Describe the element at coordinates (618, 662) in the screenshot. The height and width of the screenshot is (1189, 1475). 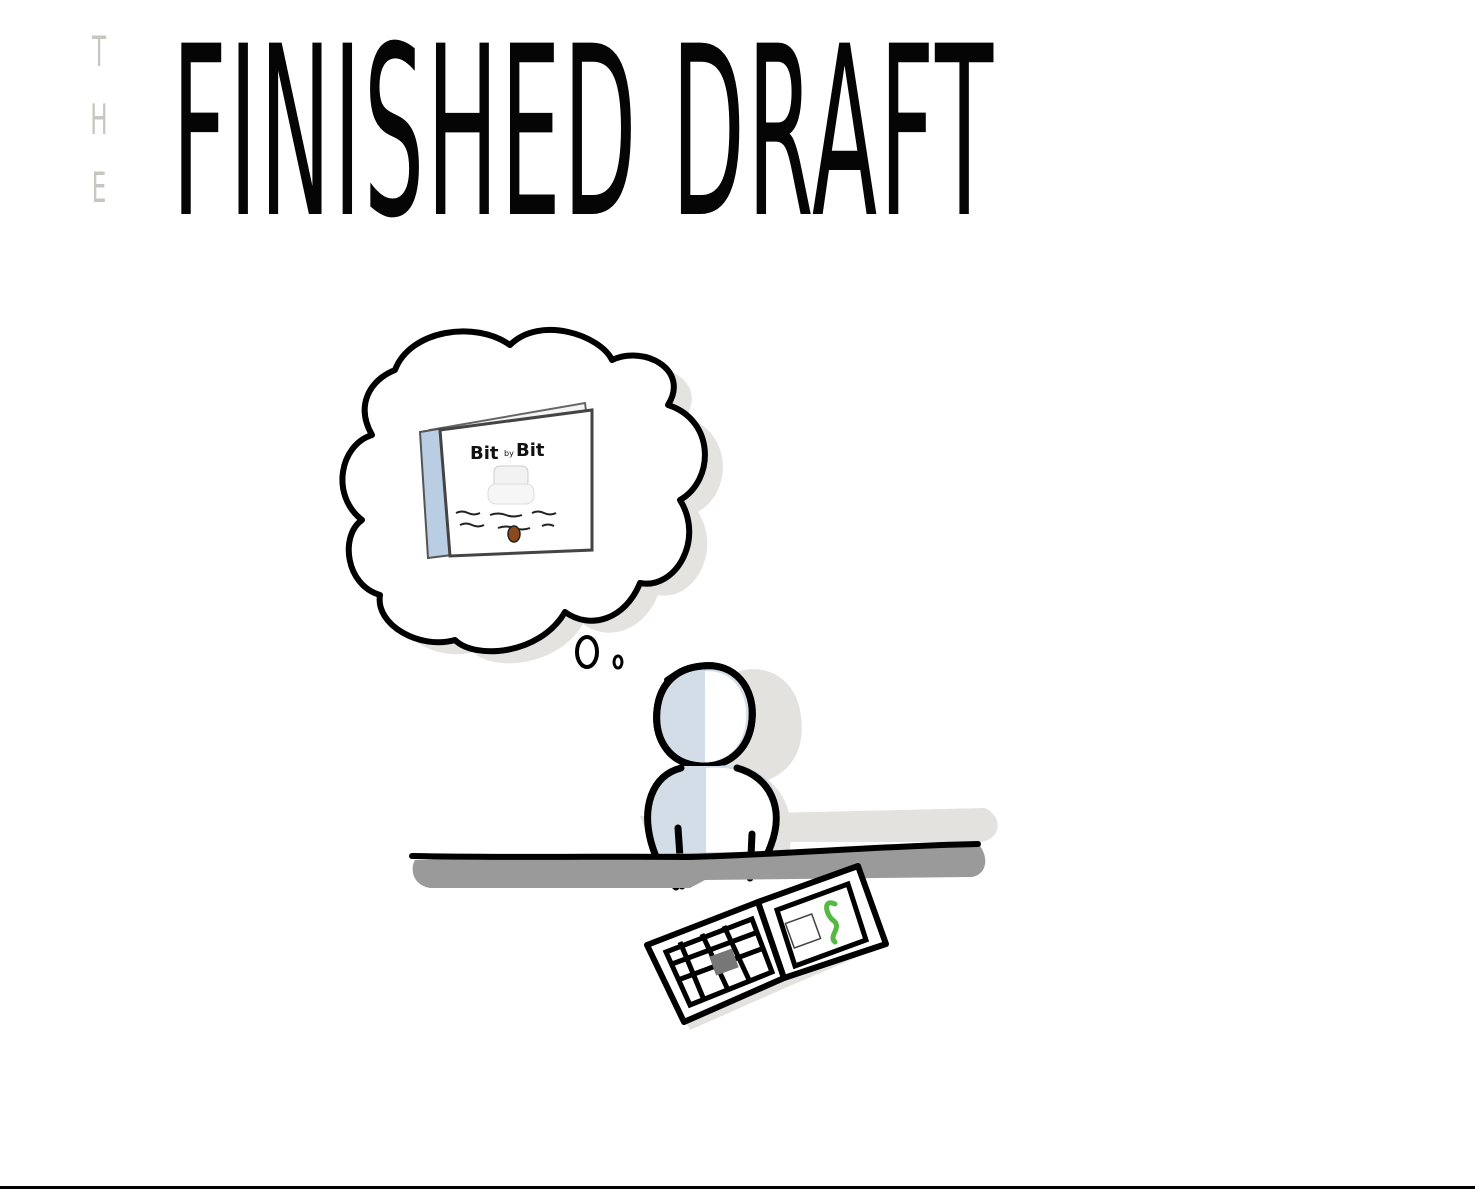
I see `thought-bubble-small` at that location.